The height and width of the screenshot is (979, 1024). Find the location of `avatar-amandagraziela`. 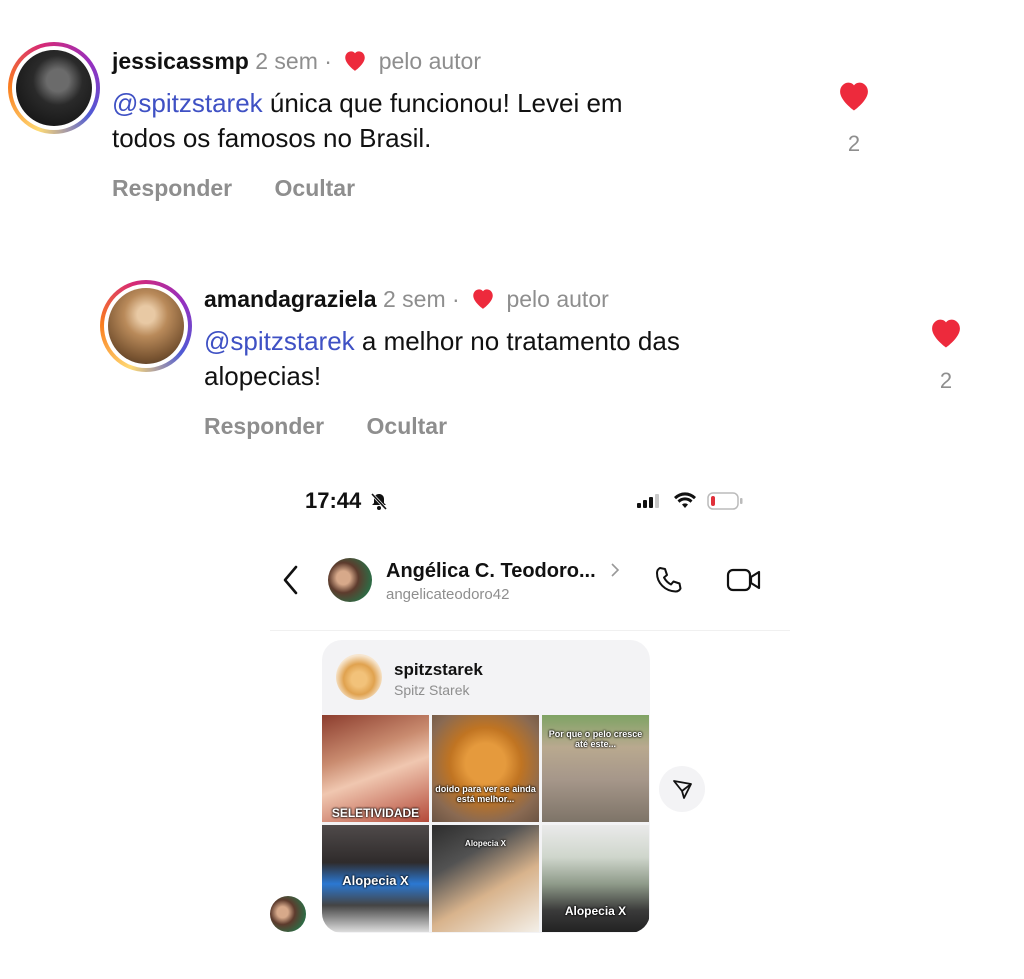

avatar-amandagraziela is located at coordinates (146, 326).